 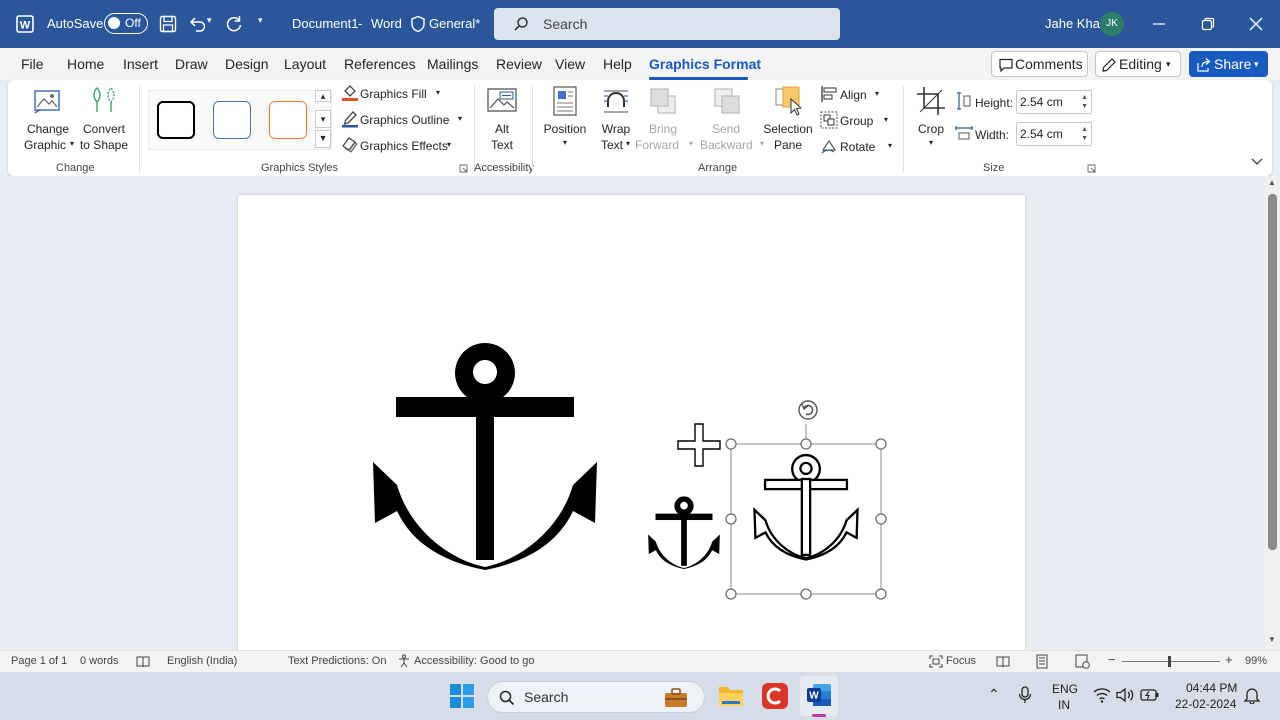 What do you see at coordinates (857, 120) in the screenshot?
I see `group-button: Group ▾` at bounding box center [857, 120].